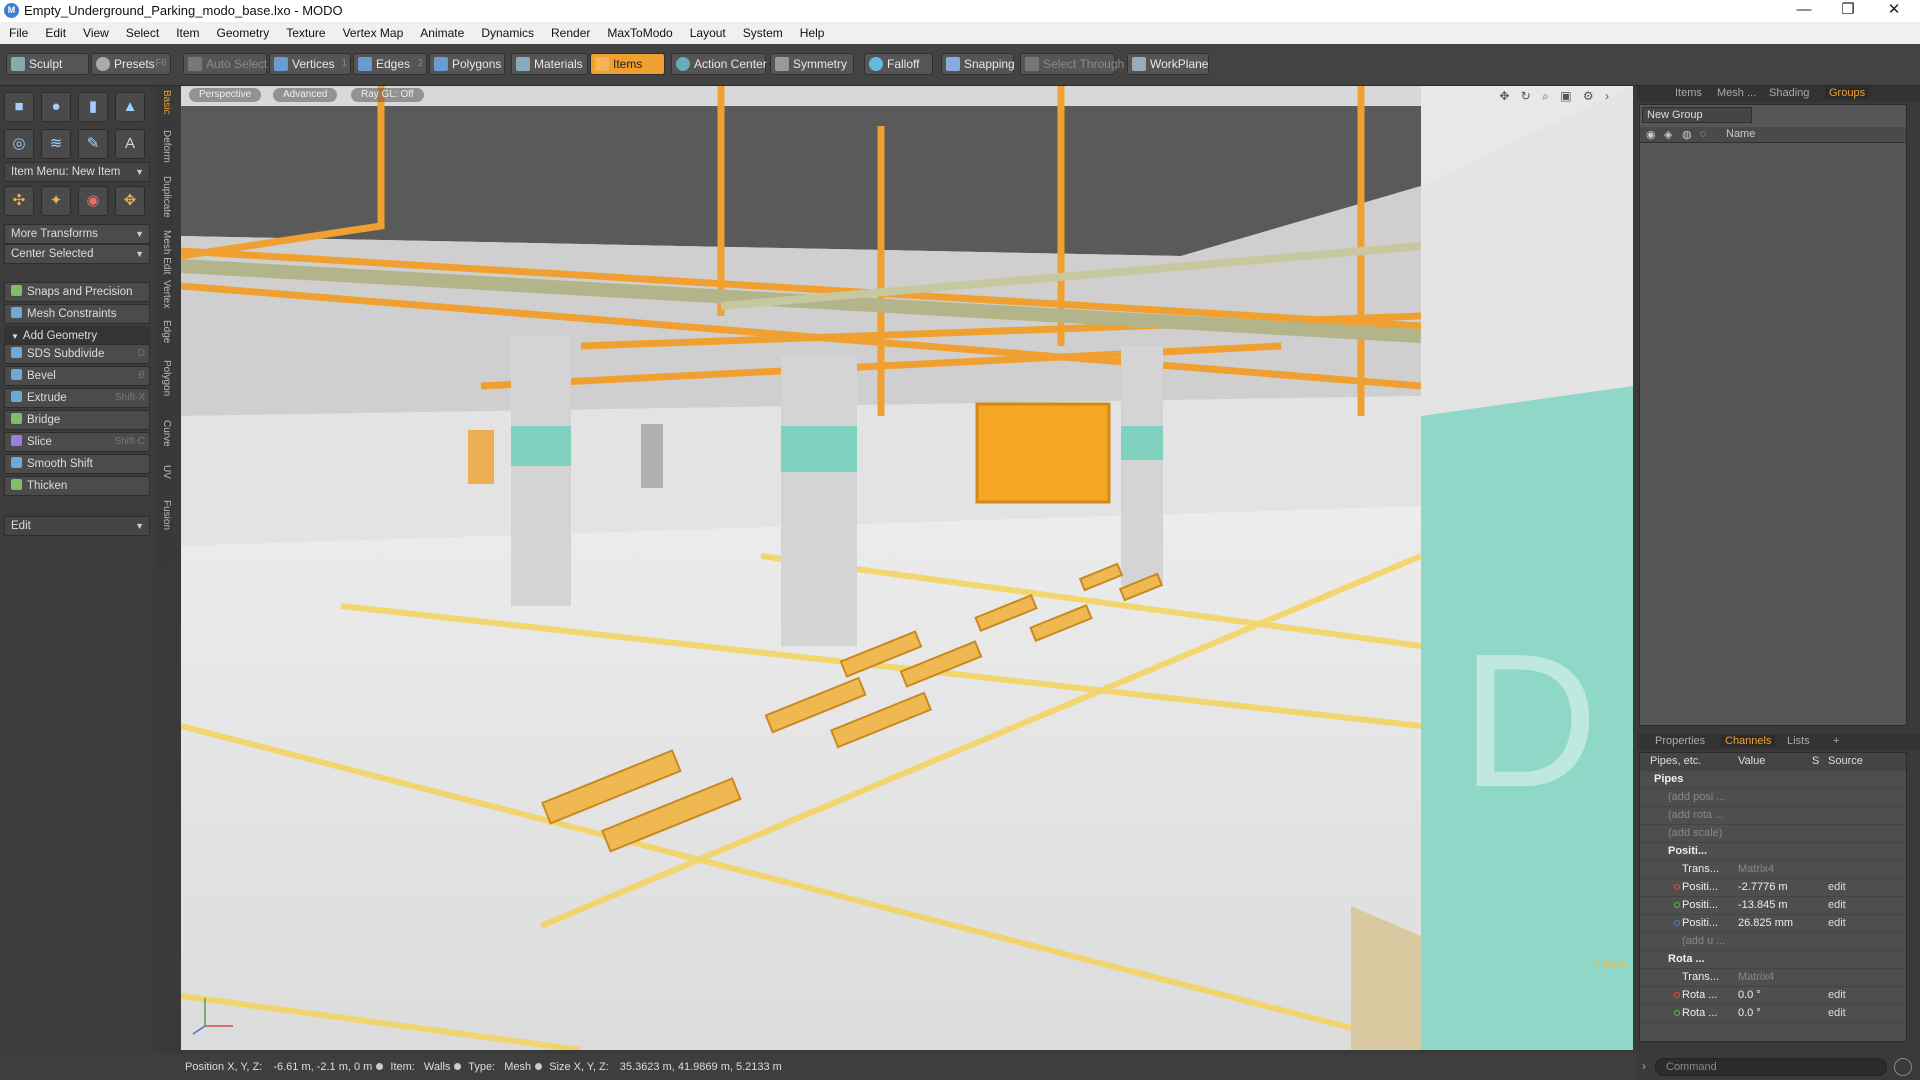  I want to click on torus-icon: ◎, so click(19, 144).